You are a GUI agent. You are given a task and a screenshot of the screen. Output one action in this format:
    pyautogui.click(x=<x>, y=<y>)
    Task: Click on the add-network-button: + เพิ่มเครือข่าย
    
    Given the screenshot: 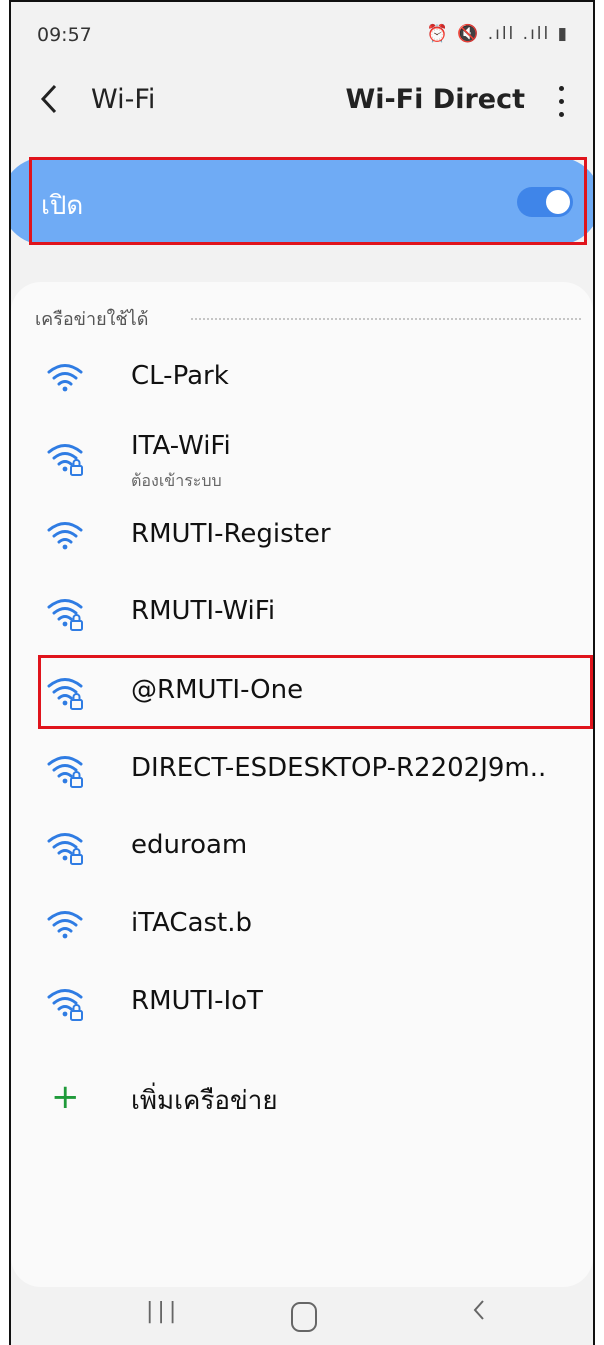 What is the action you would take?
    pyautogui.click(x=302, y=1099)
    